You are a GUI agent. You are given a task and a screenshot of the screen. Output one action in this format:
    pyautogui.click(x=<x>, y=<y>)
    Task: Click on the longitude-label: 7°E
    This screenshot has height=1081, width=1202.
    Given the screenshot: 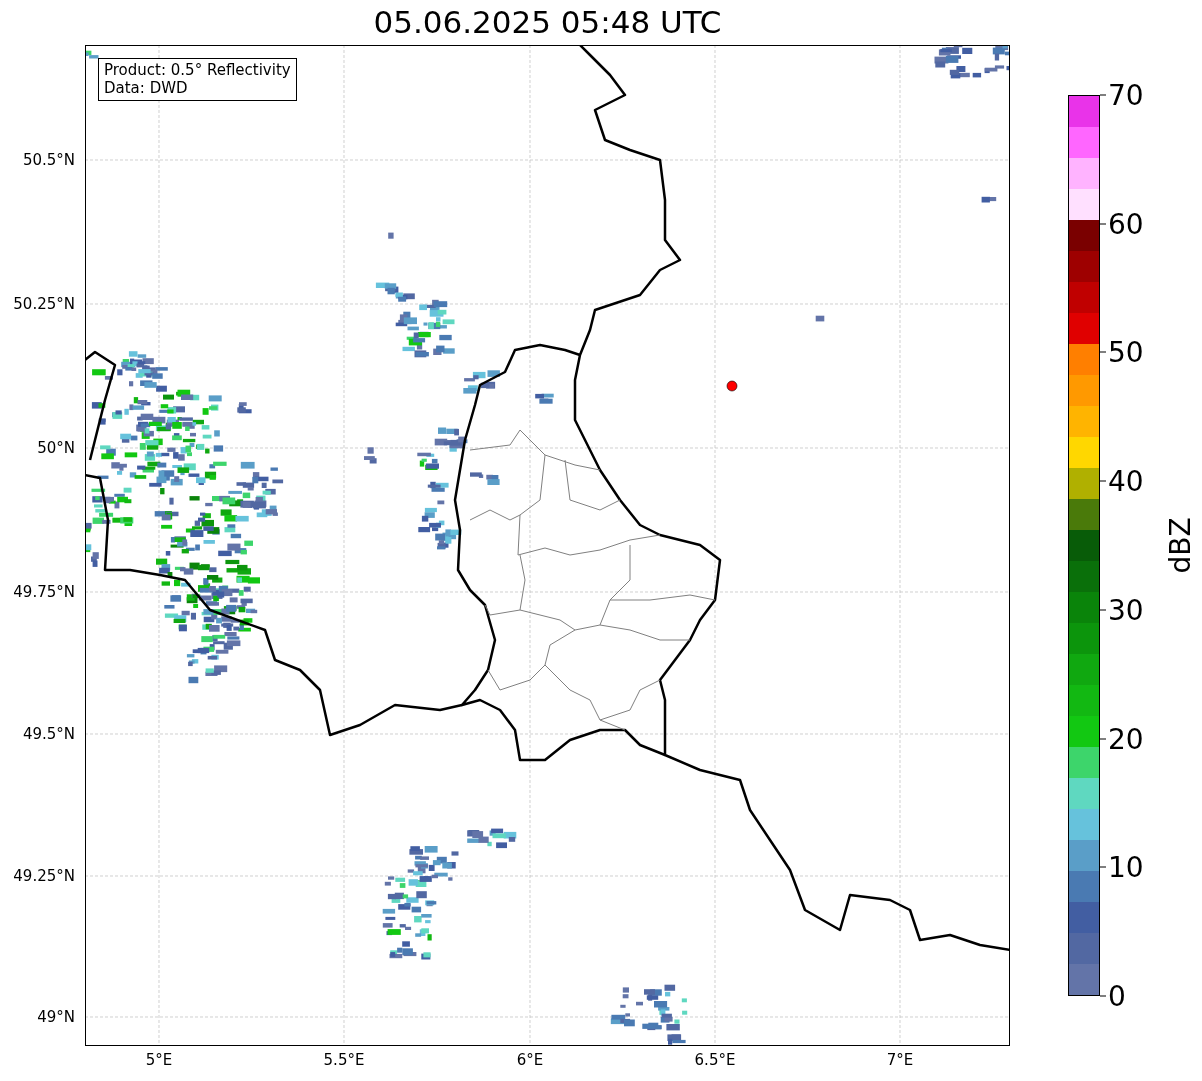 What is the action you would take?
    pyautogui.click(x=900, y=1060)
    